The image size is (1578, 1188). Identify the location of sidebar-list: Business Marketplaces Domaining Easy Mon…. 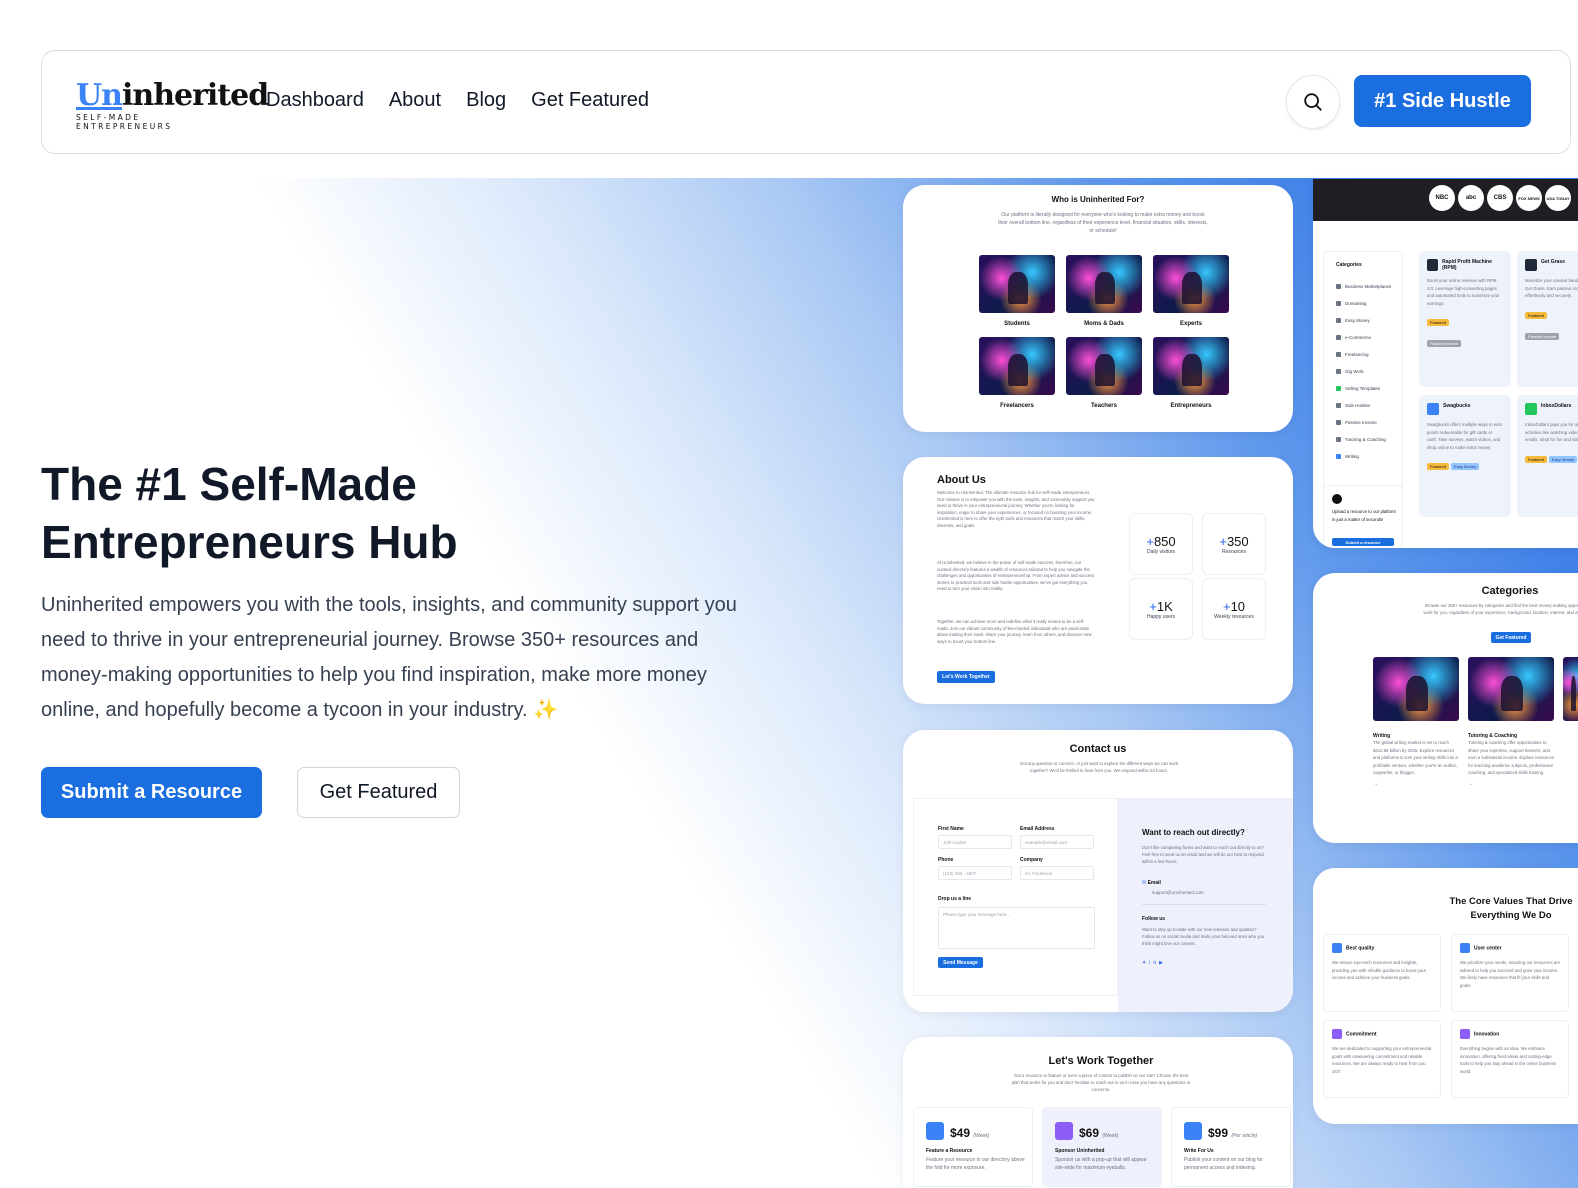
(1368, 371).